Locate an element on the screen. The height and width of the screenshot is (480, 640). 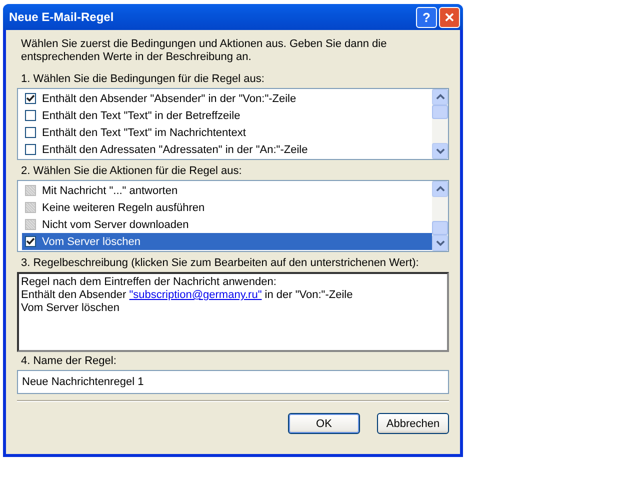
close-button: ✕ is located at coordinates (449, 17).